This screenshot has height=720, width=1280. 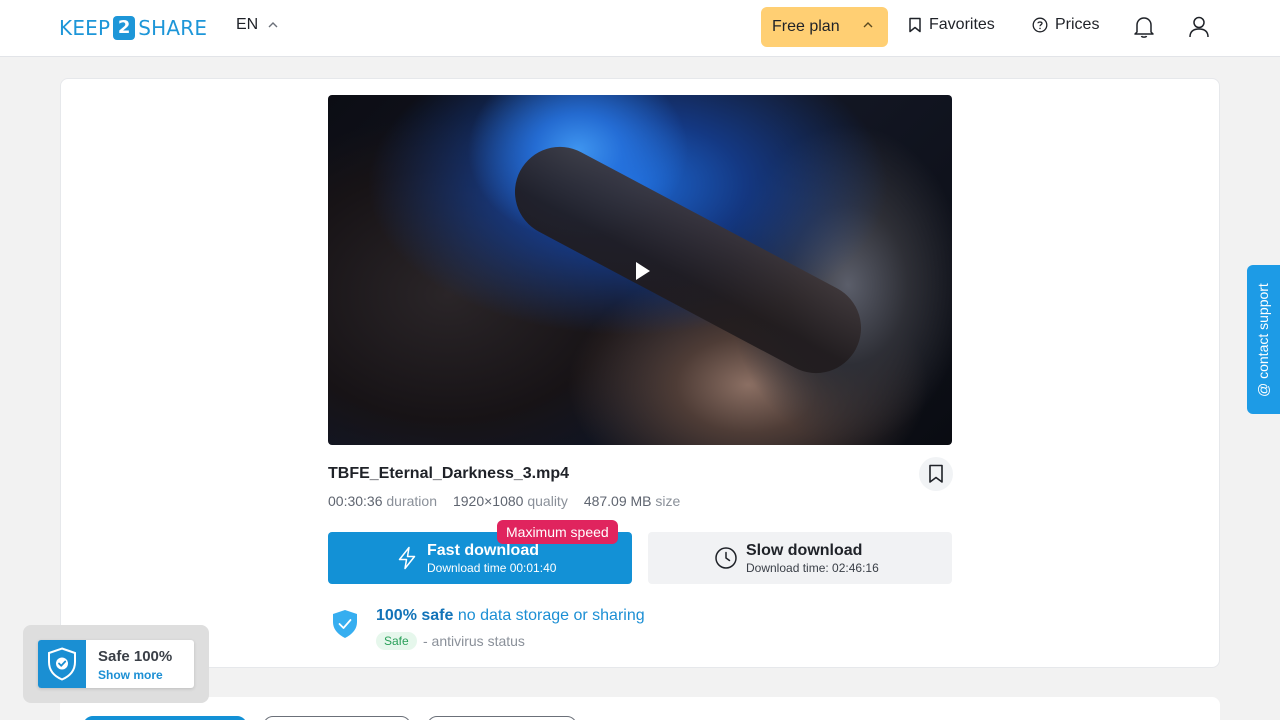 I want to click on safe-badge, so click(x=62, y=664).